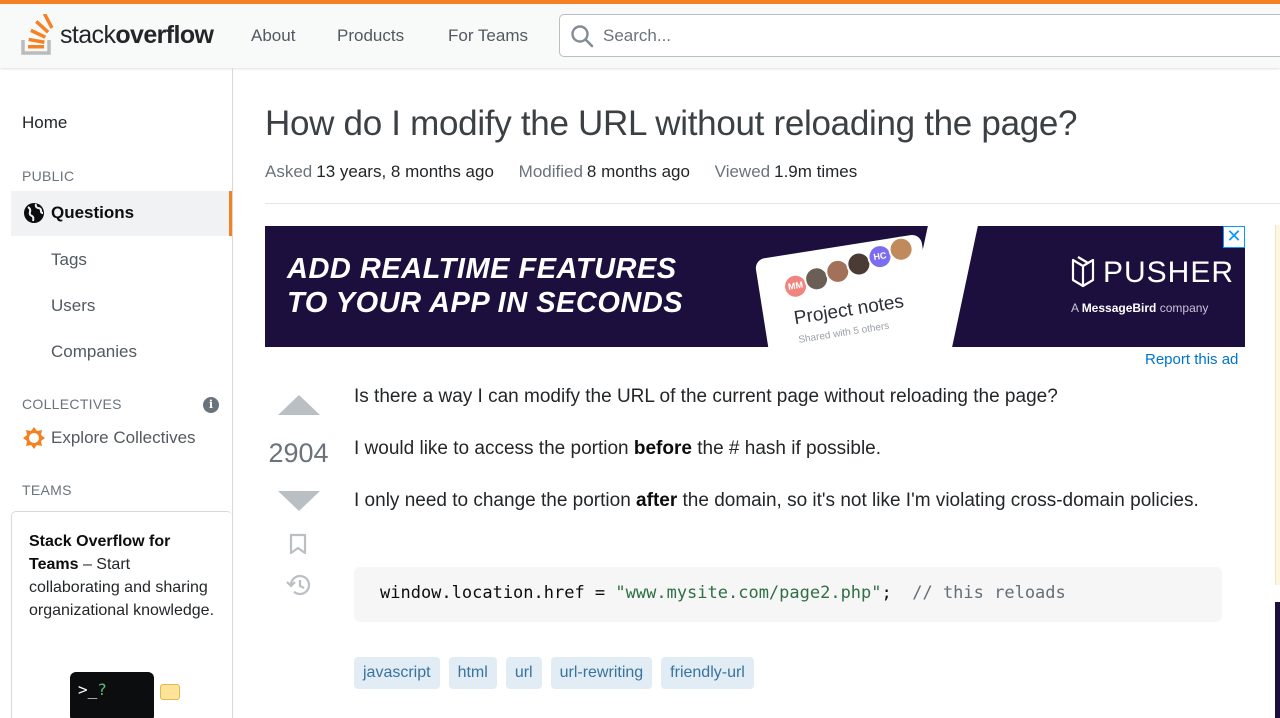 The width and height of the screenshot is (1280, 718). I want to click on meta-modified-value: 8 months ago, so click(638, 171).